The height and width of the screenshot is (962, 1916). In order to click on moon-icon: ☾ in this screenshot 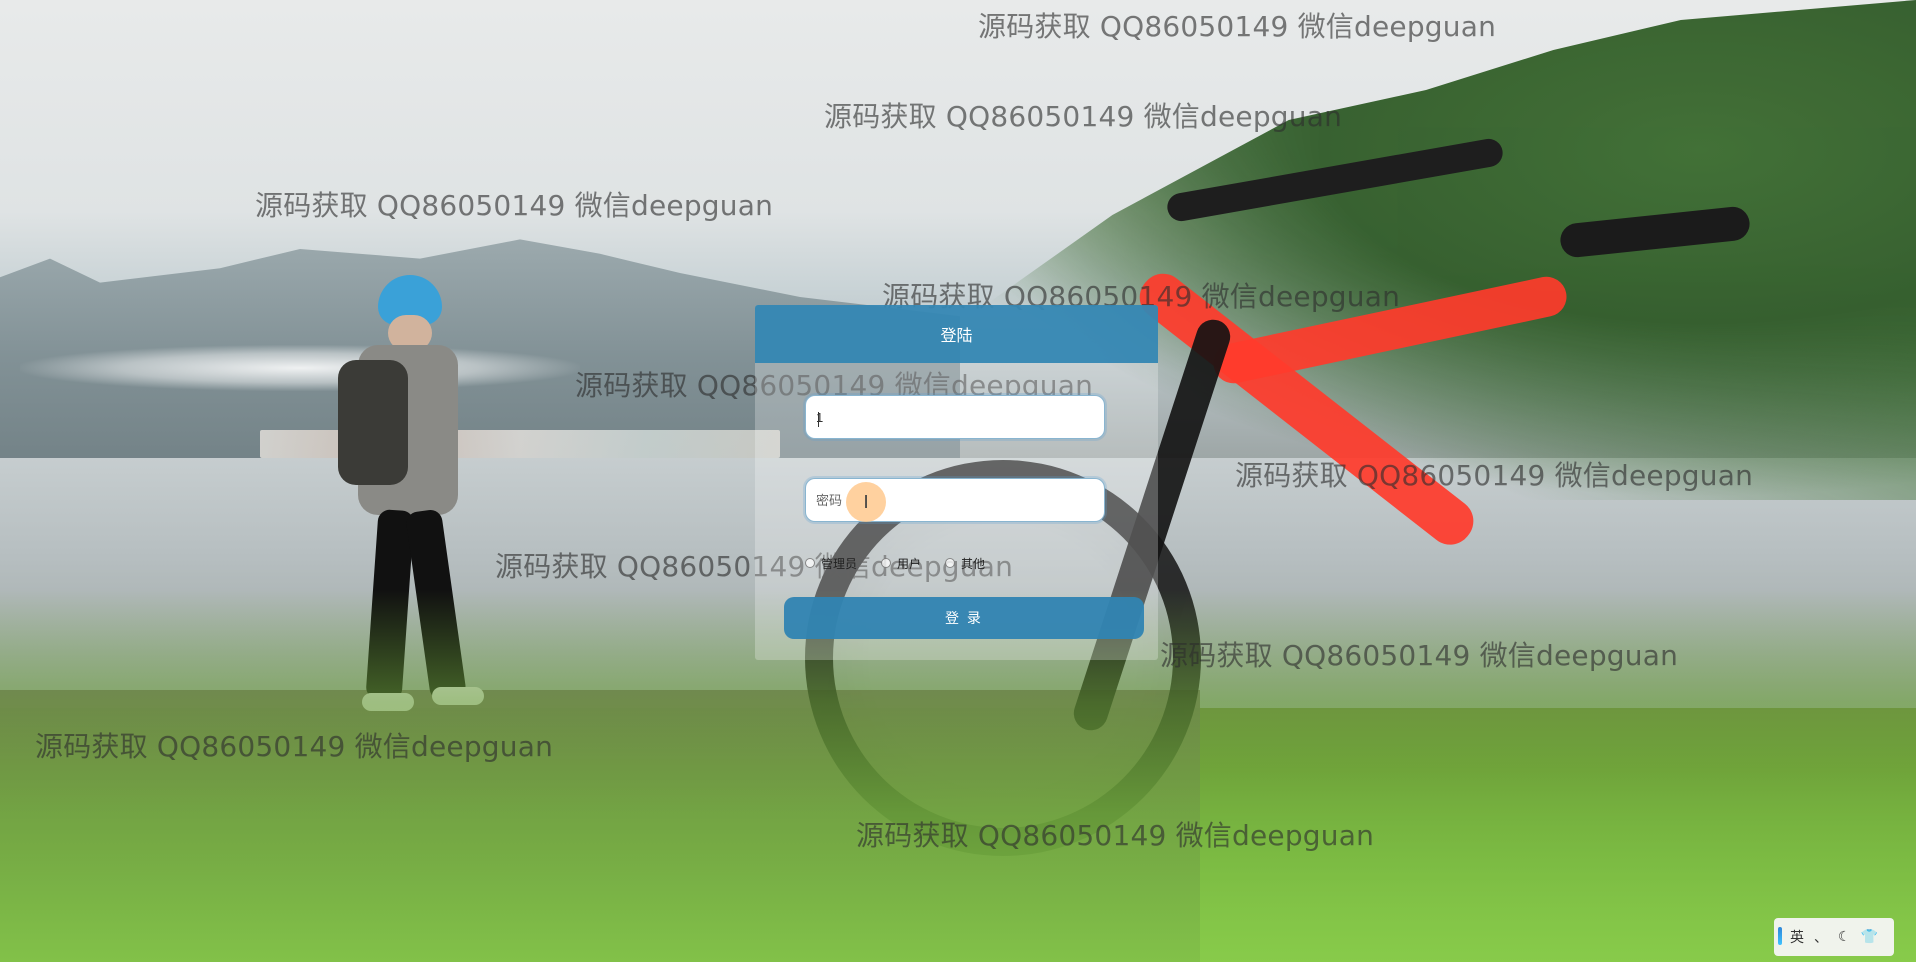, I will do `click(1844, 937)`.